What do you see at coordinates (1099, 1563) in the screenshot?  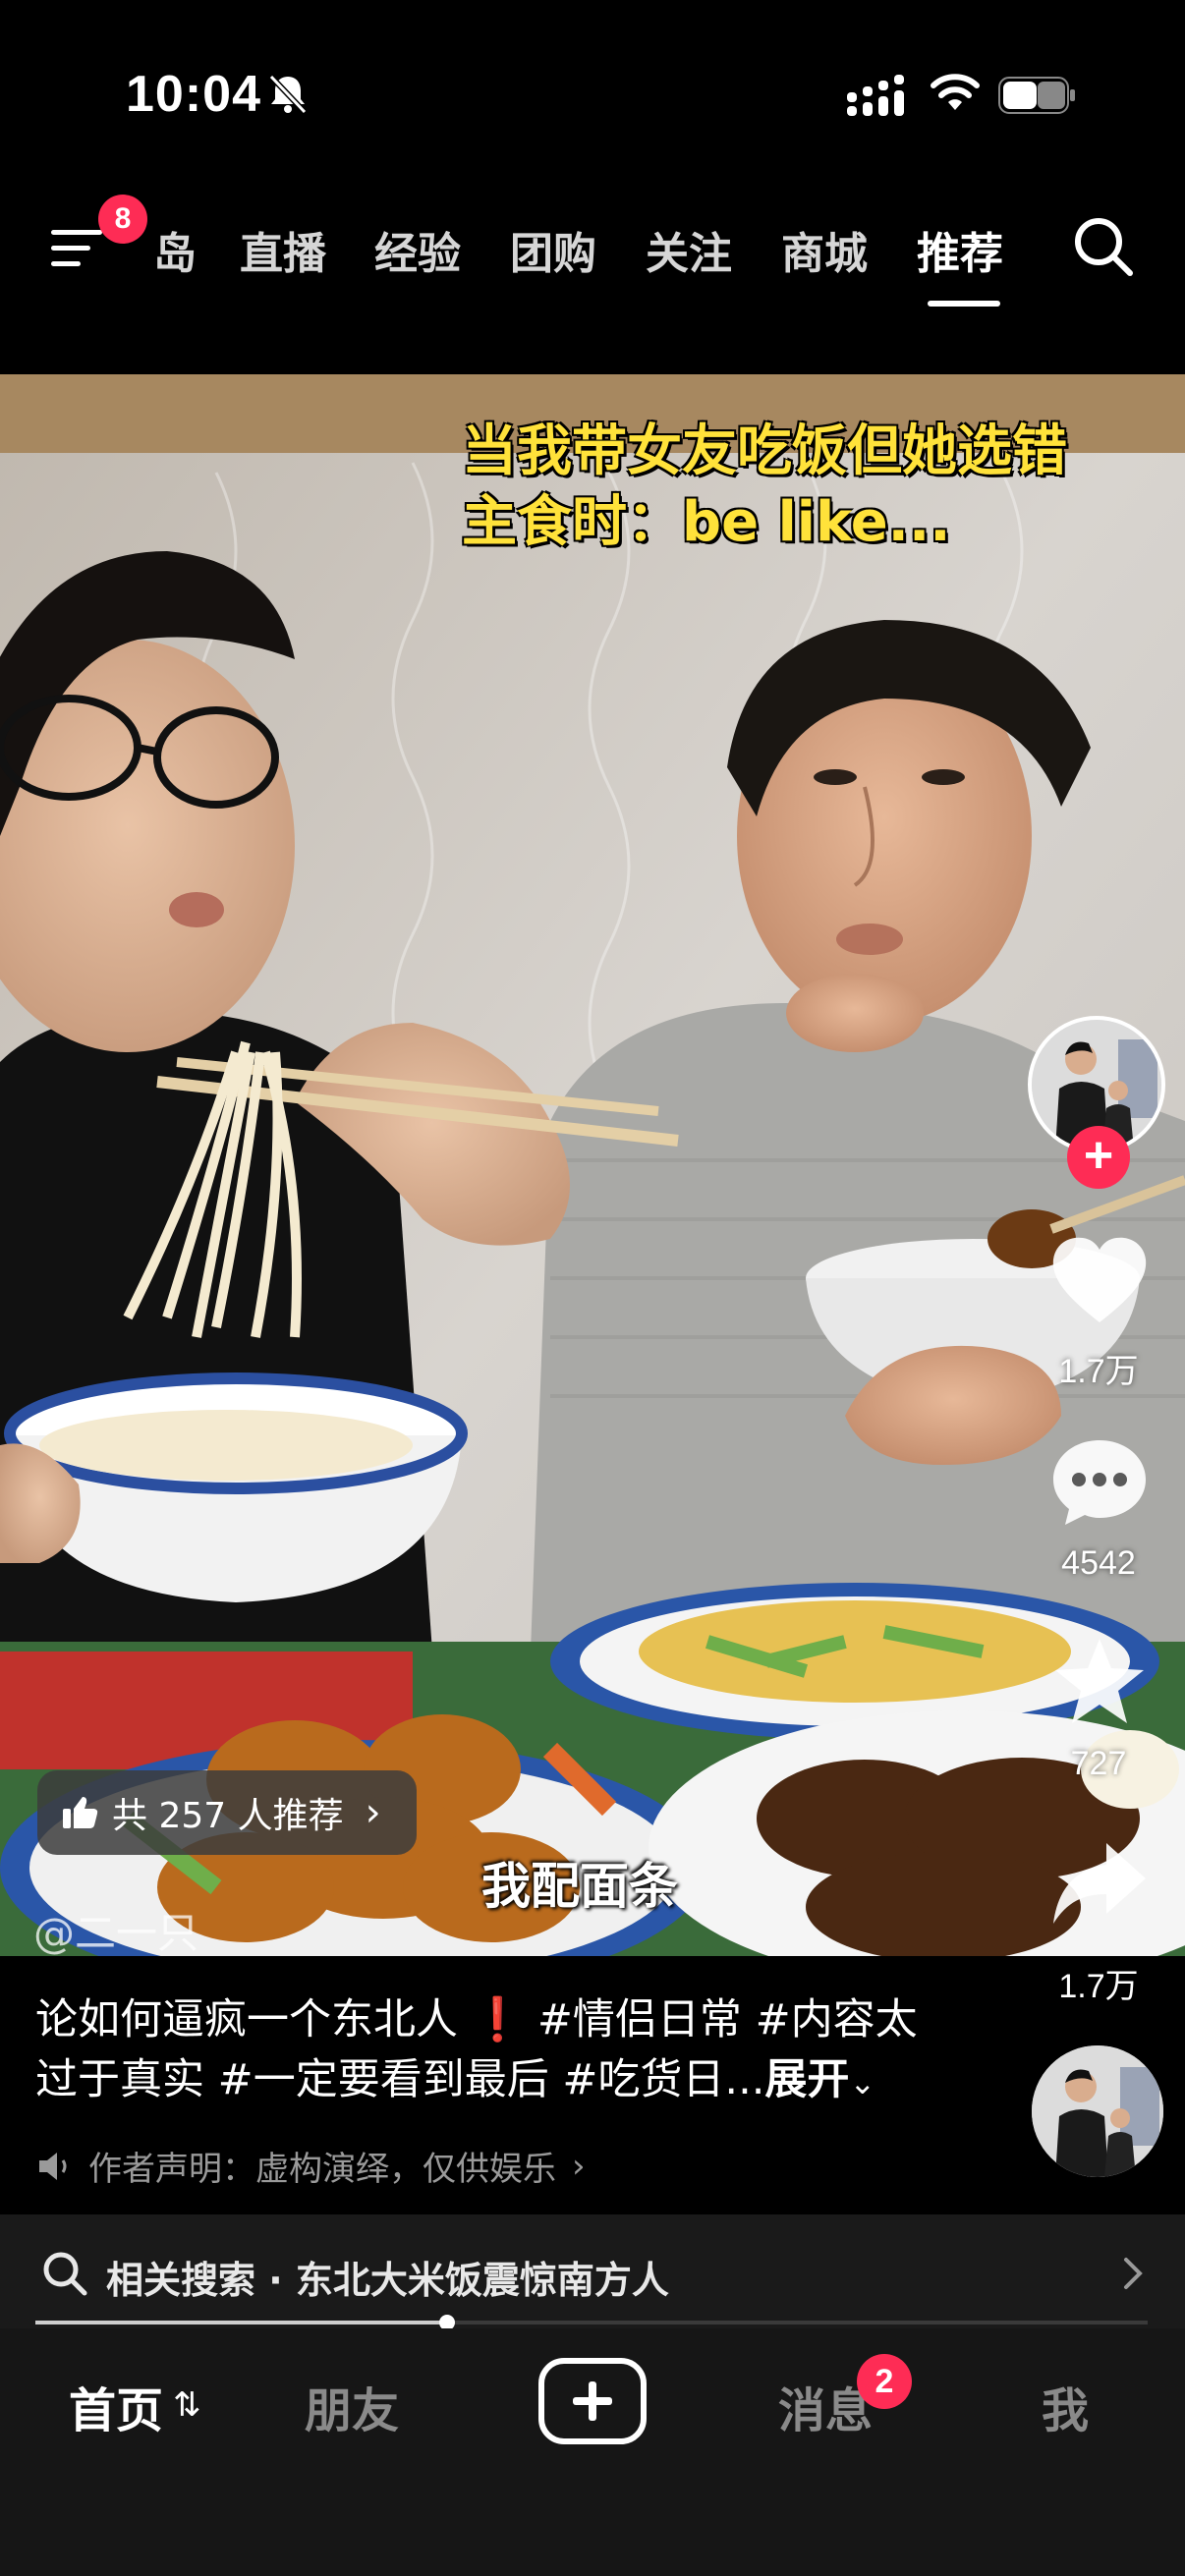 I see `comment-count: 4542` at bounding box center [1099, 1563].